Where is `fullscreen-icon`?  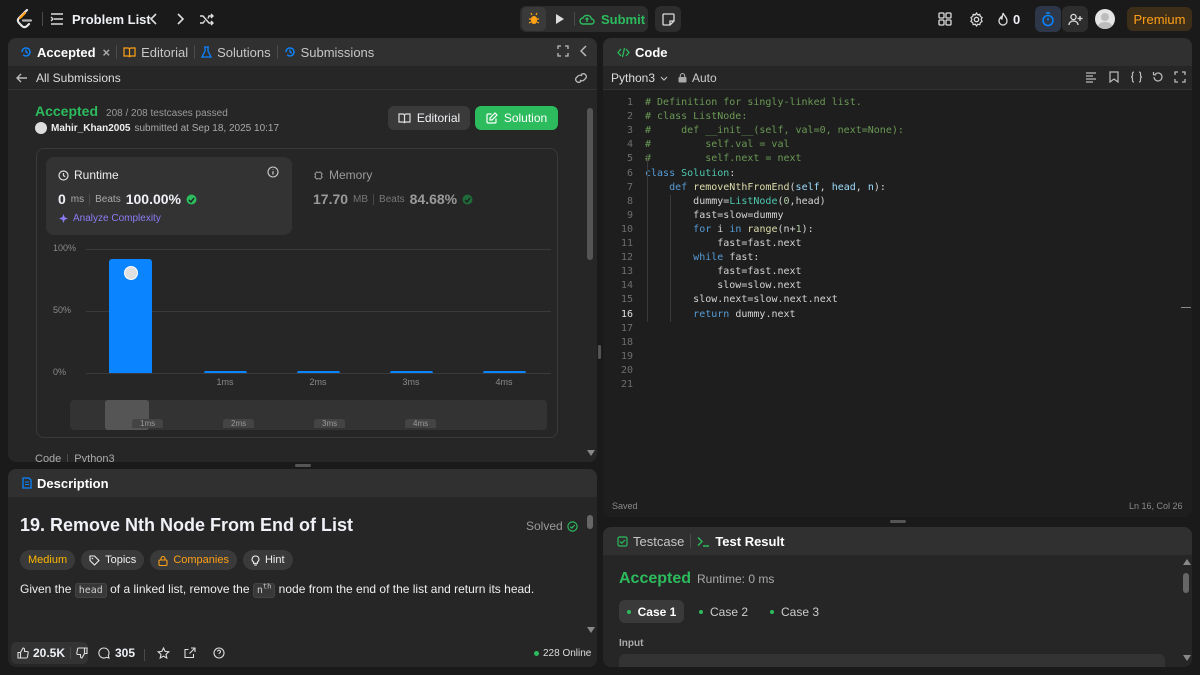
fullscreen-icon is located at coordinates (1180, 77).